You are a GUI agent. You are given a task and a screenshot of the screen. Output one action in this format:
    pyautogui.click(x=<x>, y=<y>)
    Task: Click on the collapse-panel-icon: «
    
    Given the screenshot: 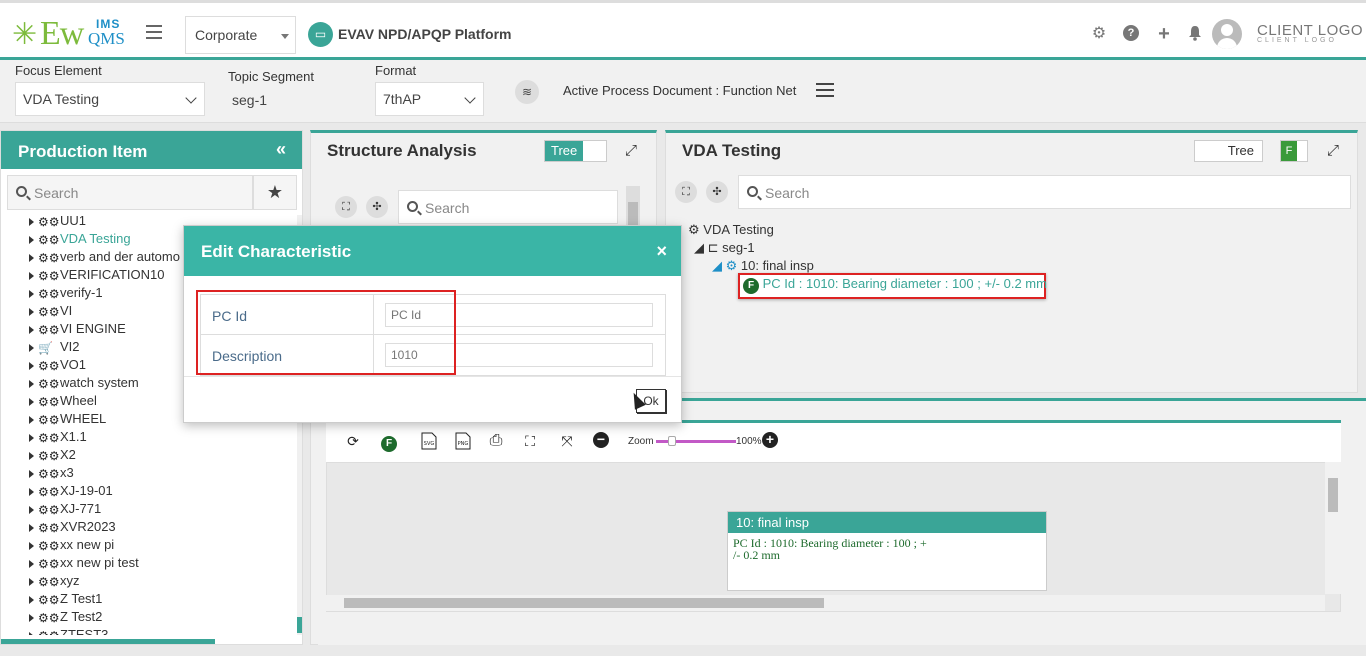 What is the action you would take?
    pyautogui.click(x=281, y=149)
    